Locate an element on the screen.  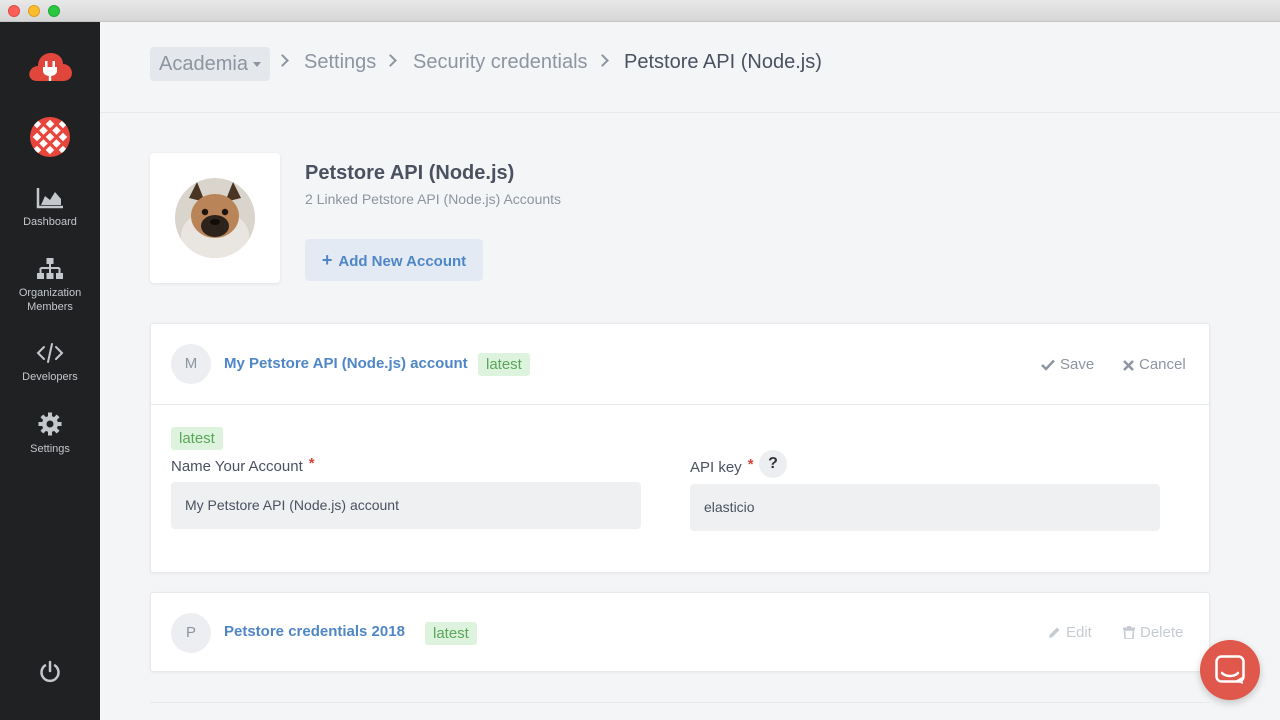
divider is located at coordinates (680, 702).